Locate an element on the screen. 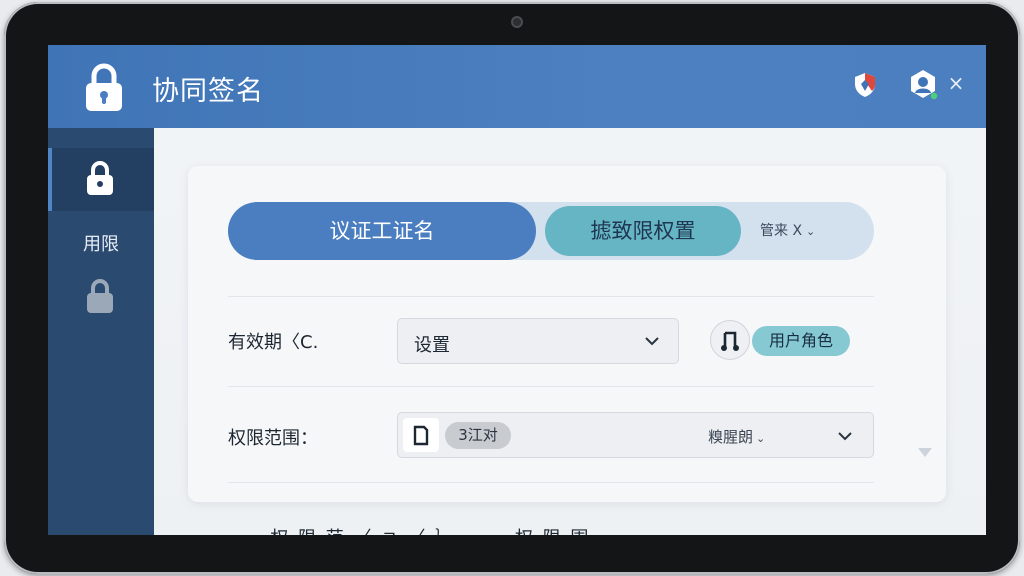 This screenshot has width=1024, height=576. permission-scope-select: 3江对 糗腥朗 ⌄ is located at coordinates (635, 435).